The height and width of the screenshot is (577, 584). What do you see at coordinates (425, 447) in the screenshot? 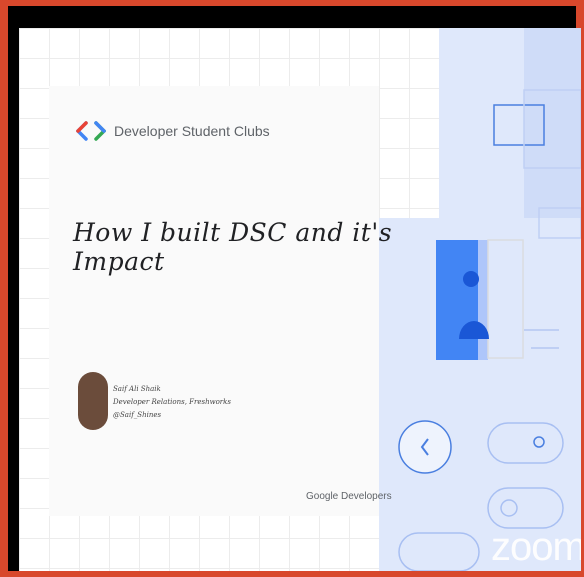
I see `chevron-left-icon` at bounding box center [425, 447].